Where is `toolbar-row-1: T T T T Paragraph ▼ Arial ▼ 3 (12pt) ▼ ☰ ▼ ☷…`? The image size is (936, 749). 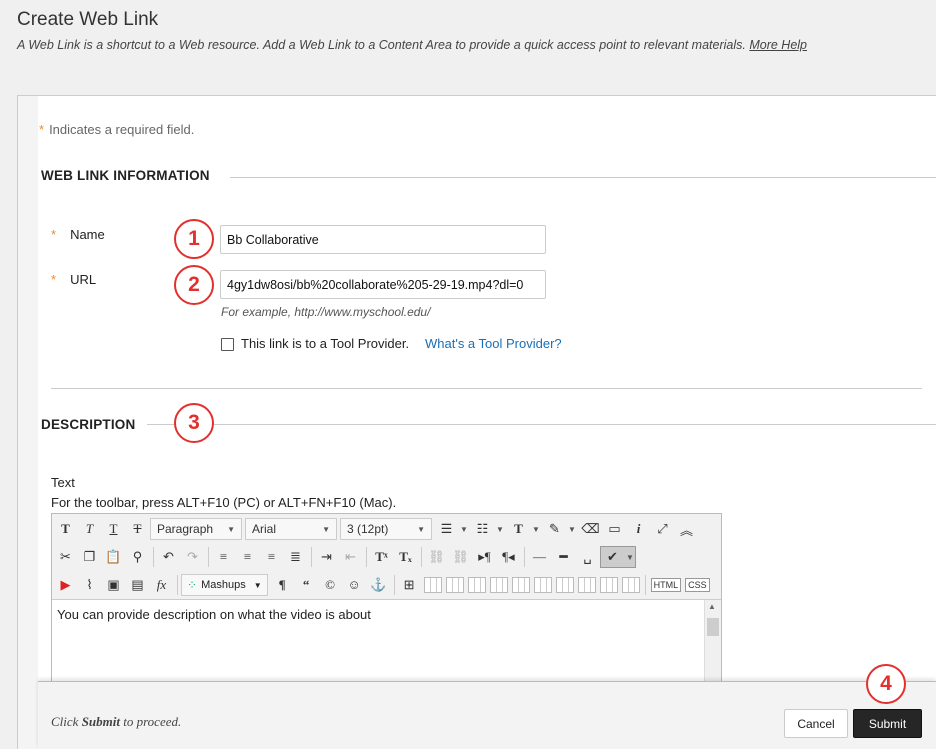
toolbar-row-1: T T T T Paragraph ▼ Arial ▼ 3 (12pt) ▼ ☰ ▼ ☷… is located at coordinates (376, 529).